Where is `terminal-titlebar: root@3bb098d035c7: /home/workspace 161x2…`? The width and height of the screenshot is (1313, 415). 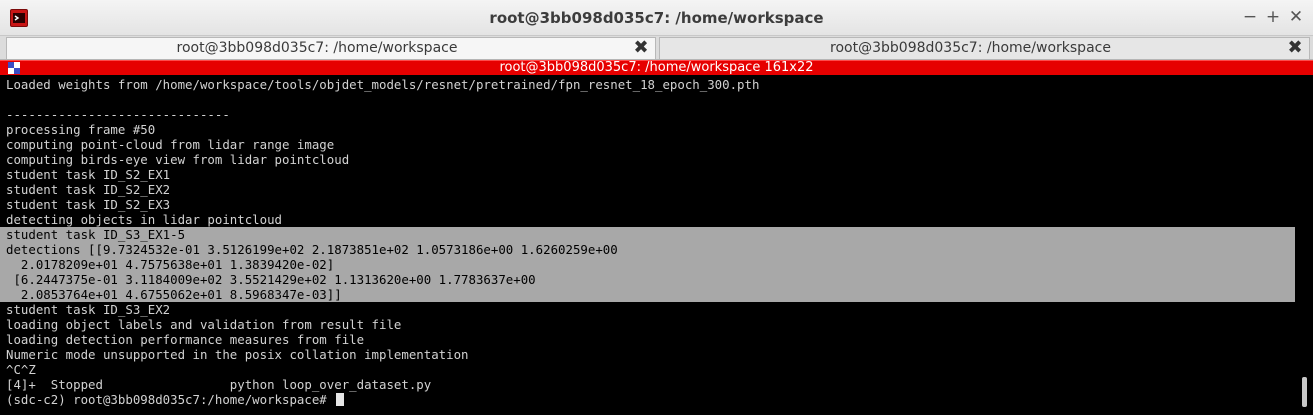 terminal-titlebar: root@3bb098d035c7: /home/workspace 161x2… is located at coordinates (656, 67).